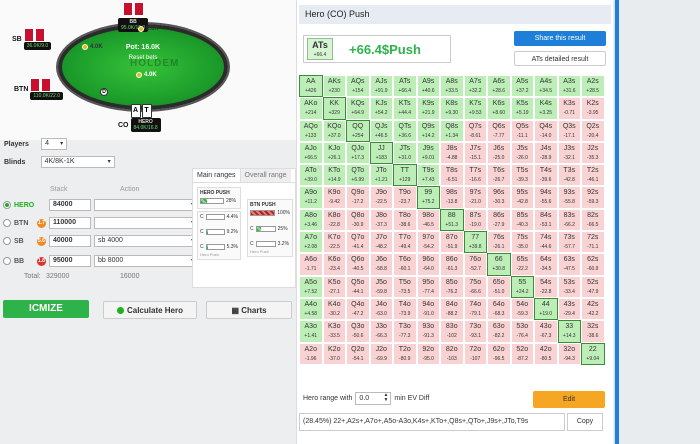  What do you see at coordinates (265, 175) in the screenshot?
I see `tab-overall-range: Overall range` at bounding box center [265, 175].